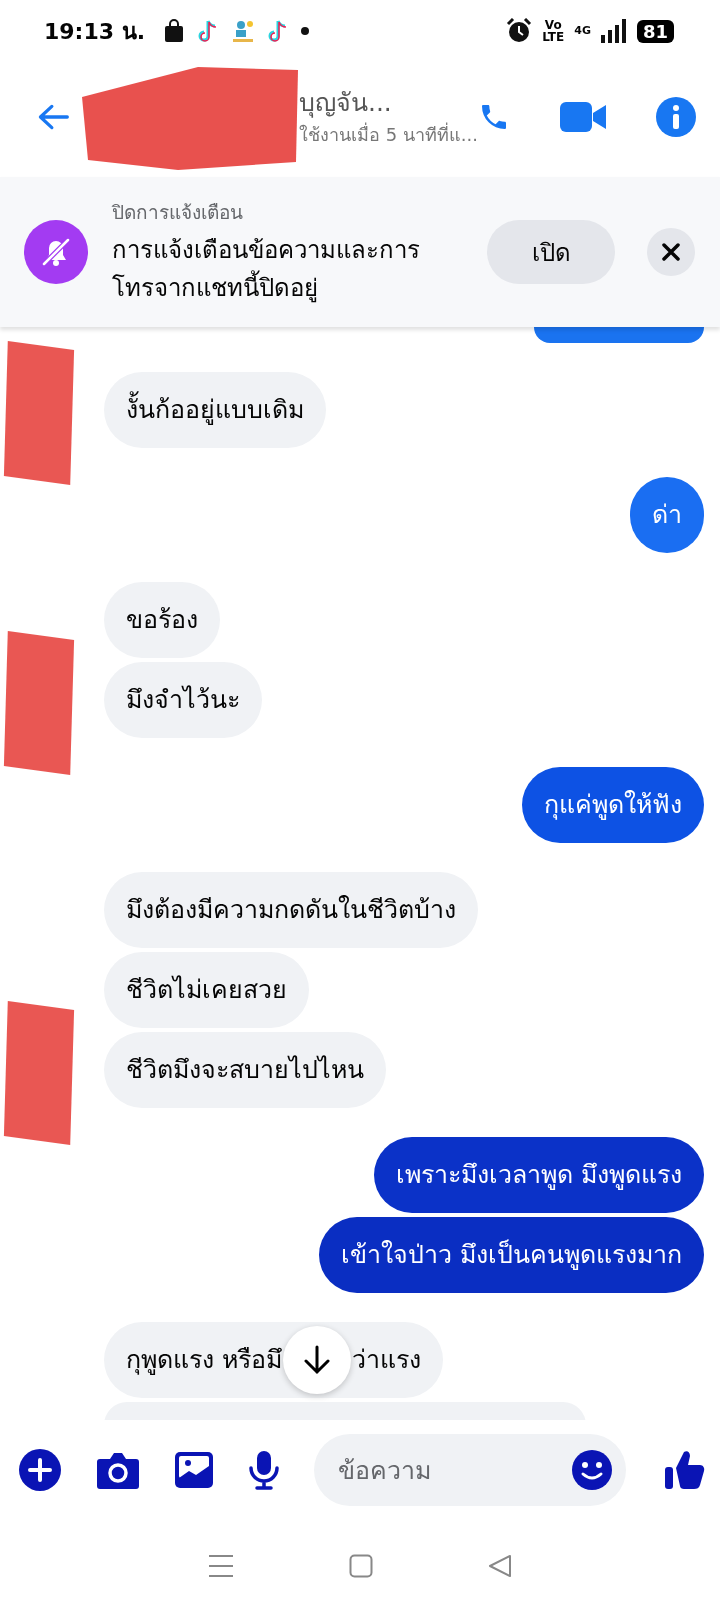 This screenshot has height=1612, width=720. What do you see at coordinates (655, 31) in the screenshot?
I see `battery-level: 81` at bounding box center [655, 31].